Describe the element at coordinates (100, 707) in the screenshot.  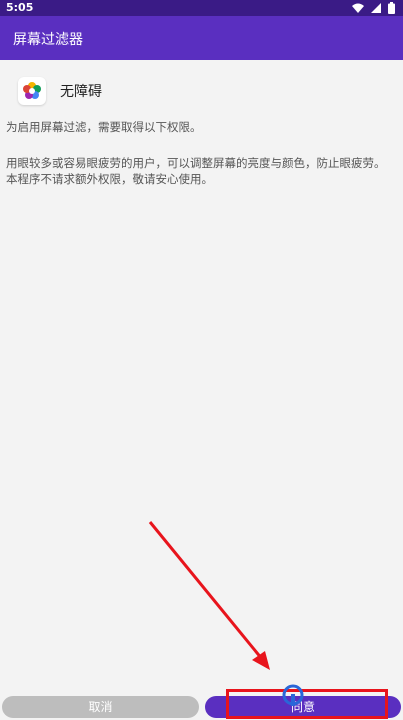
I see `cancel-button: 取消` at that location.